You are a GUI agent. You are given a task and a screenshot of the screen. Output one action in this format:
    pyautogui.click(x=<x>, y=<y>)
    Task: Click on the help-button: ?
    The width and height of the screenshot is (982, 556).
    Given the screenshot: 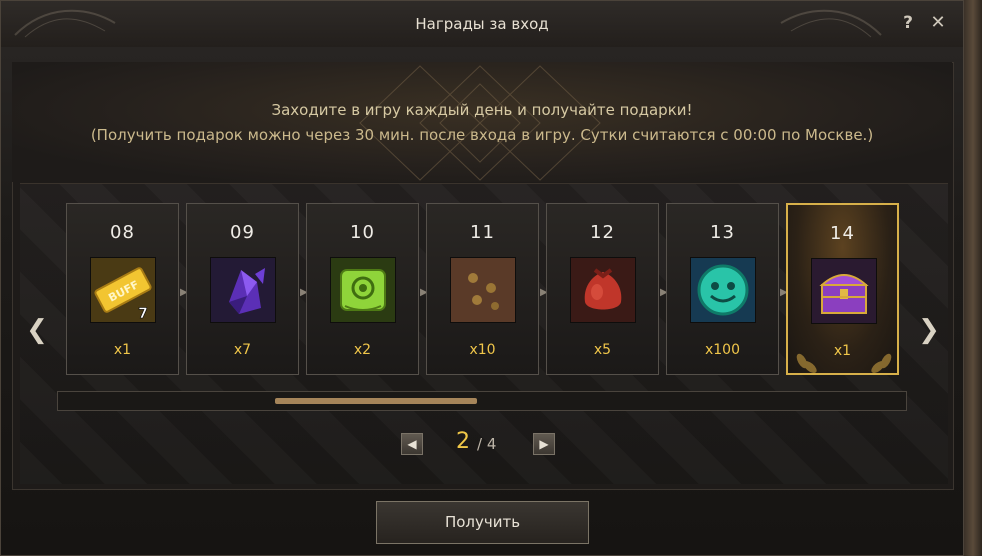 What is the action you would take?
    pyautogui.click(x=908, y=23)
    